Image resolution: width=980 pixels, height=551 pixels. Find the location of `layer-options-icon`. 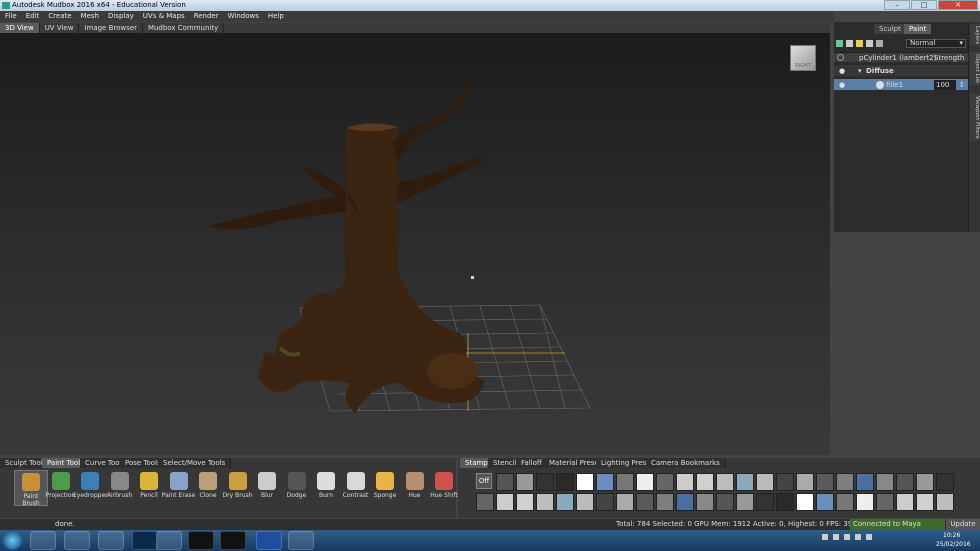

layer-options-icon is located at coordinates (879, 43).